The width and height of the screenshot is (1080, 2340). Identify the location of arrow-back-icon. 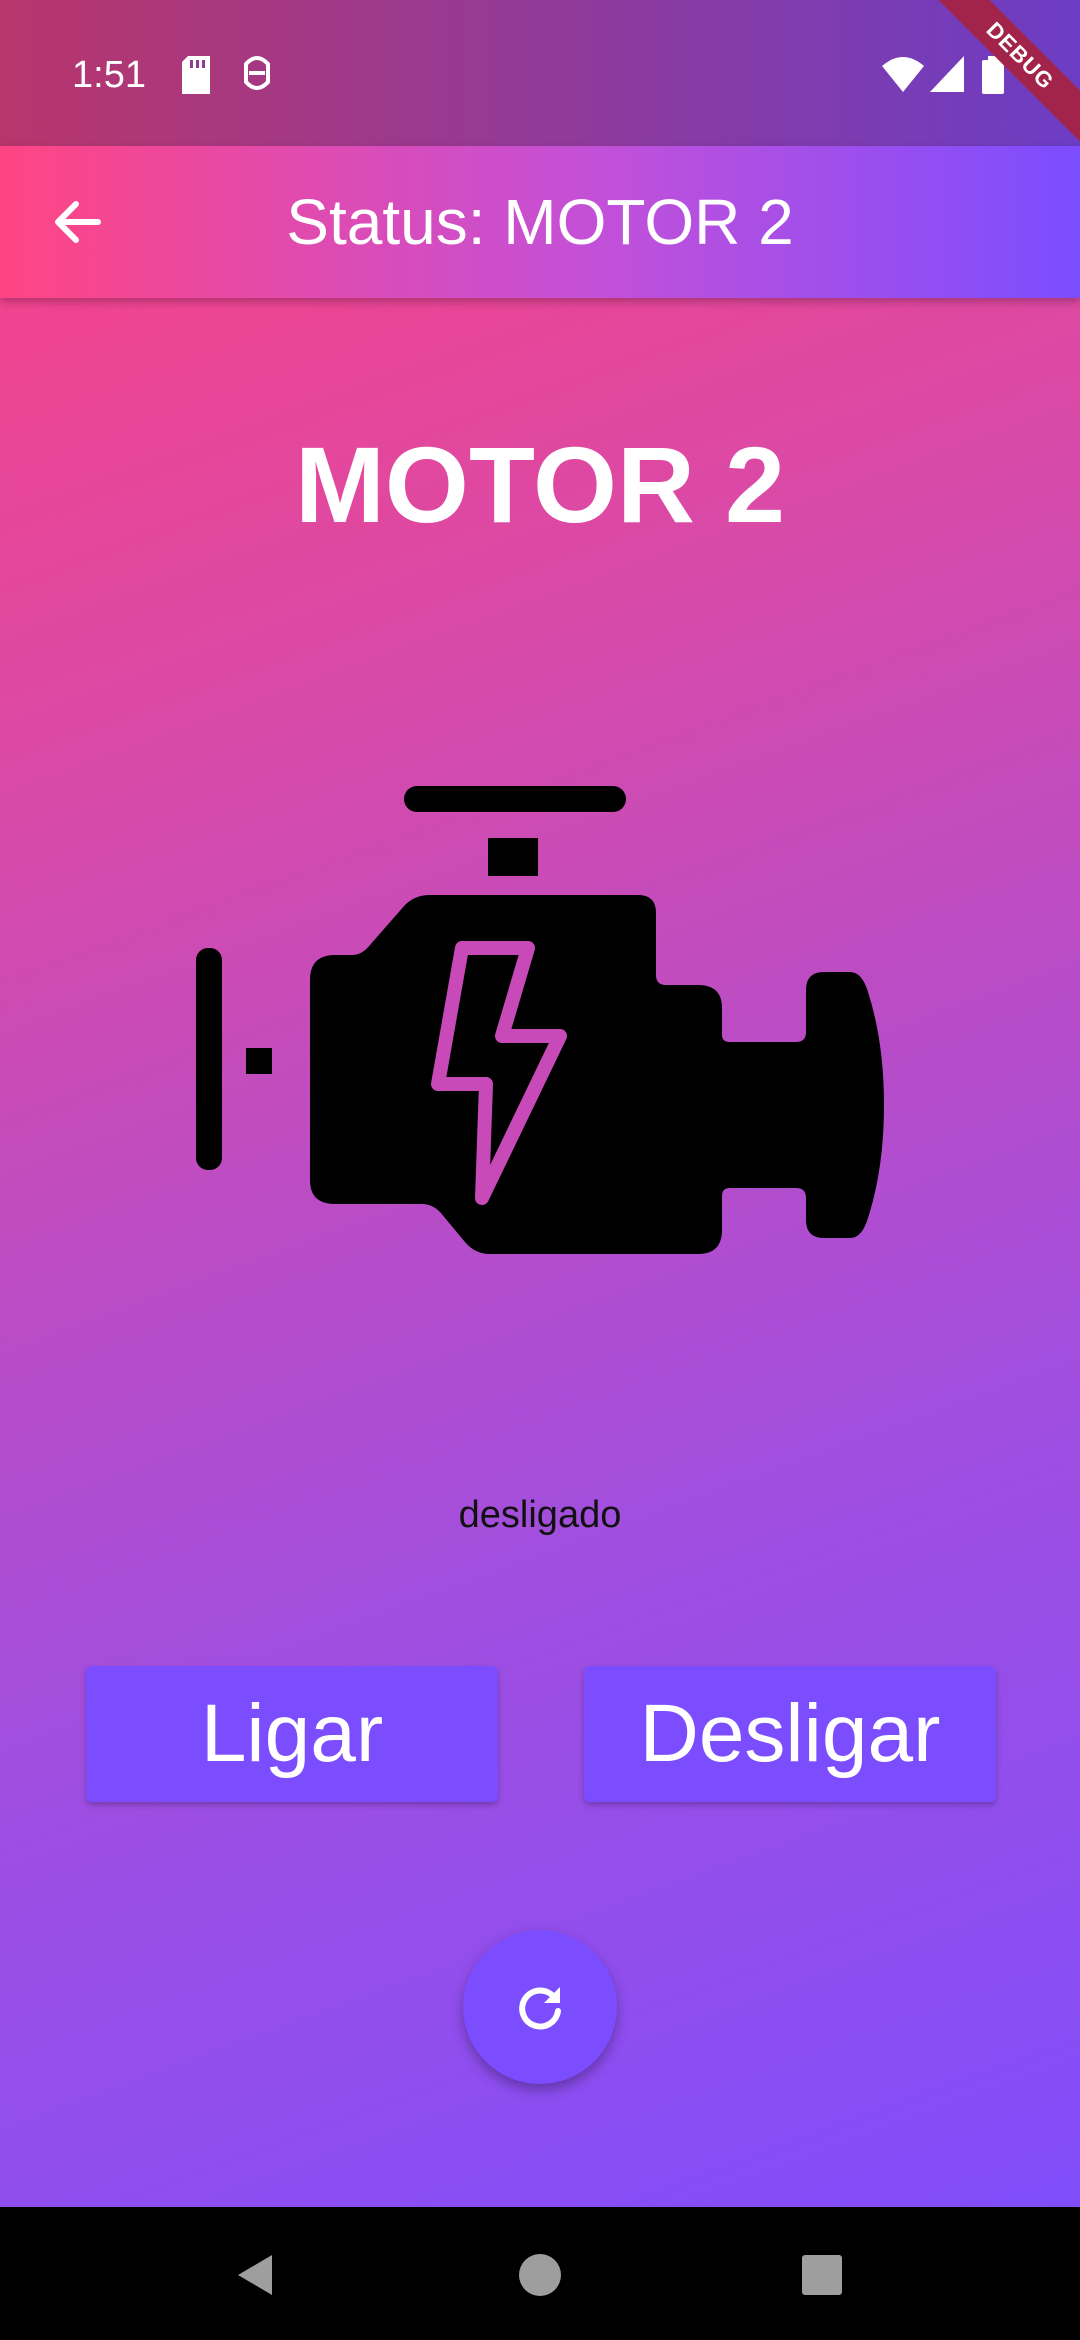
(78, 222).